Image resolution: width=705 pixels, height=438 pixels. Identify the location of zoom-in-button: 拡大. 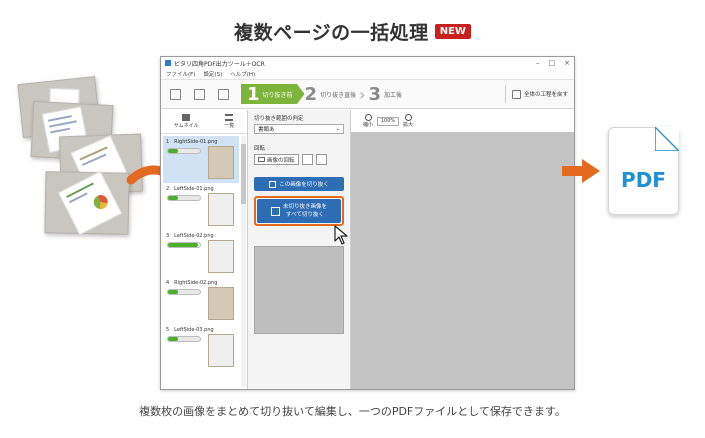
(408, 121).